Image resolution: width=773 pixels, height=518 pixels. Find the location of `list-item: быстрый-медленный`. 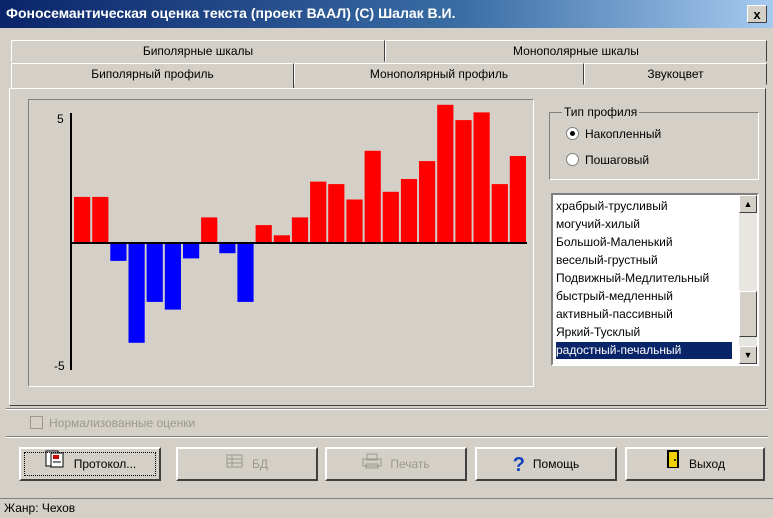

list-item: быстрый-медленный is located at coordinates (644, 296).